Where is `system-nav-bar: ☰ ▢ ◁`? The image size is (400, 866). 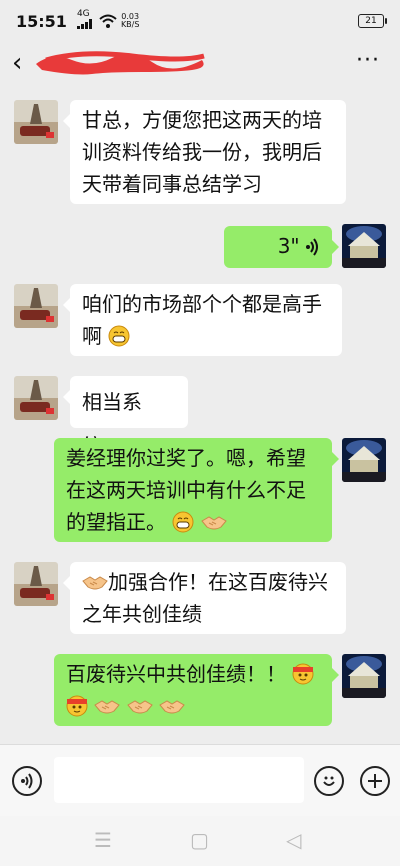
system-nav-bar: ☰ ▢ ◁ is located at coordinates (200, 841).